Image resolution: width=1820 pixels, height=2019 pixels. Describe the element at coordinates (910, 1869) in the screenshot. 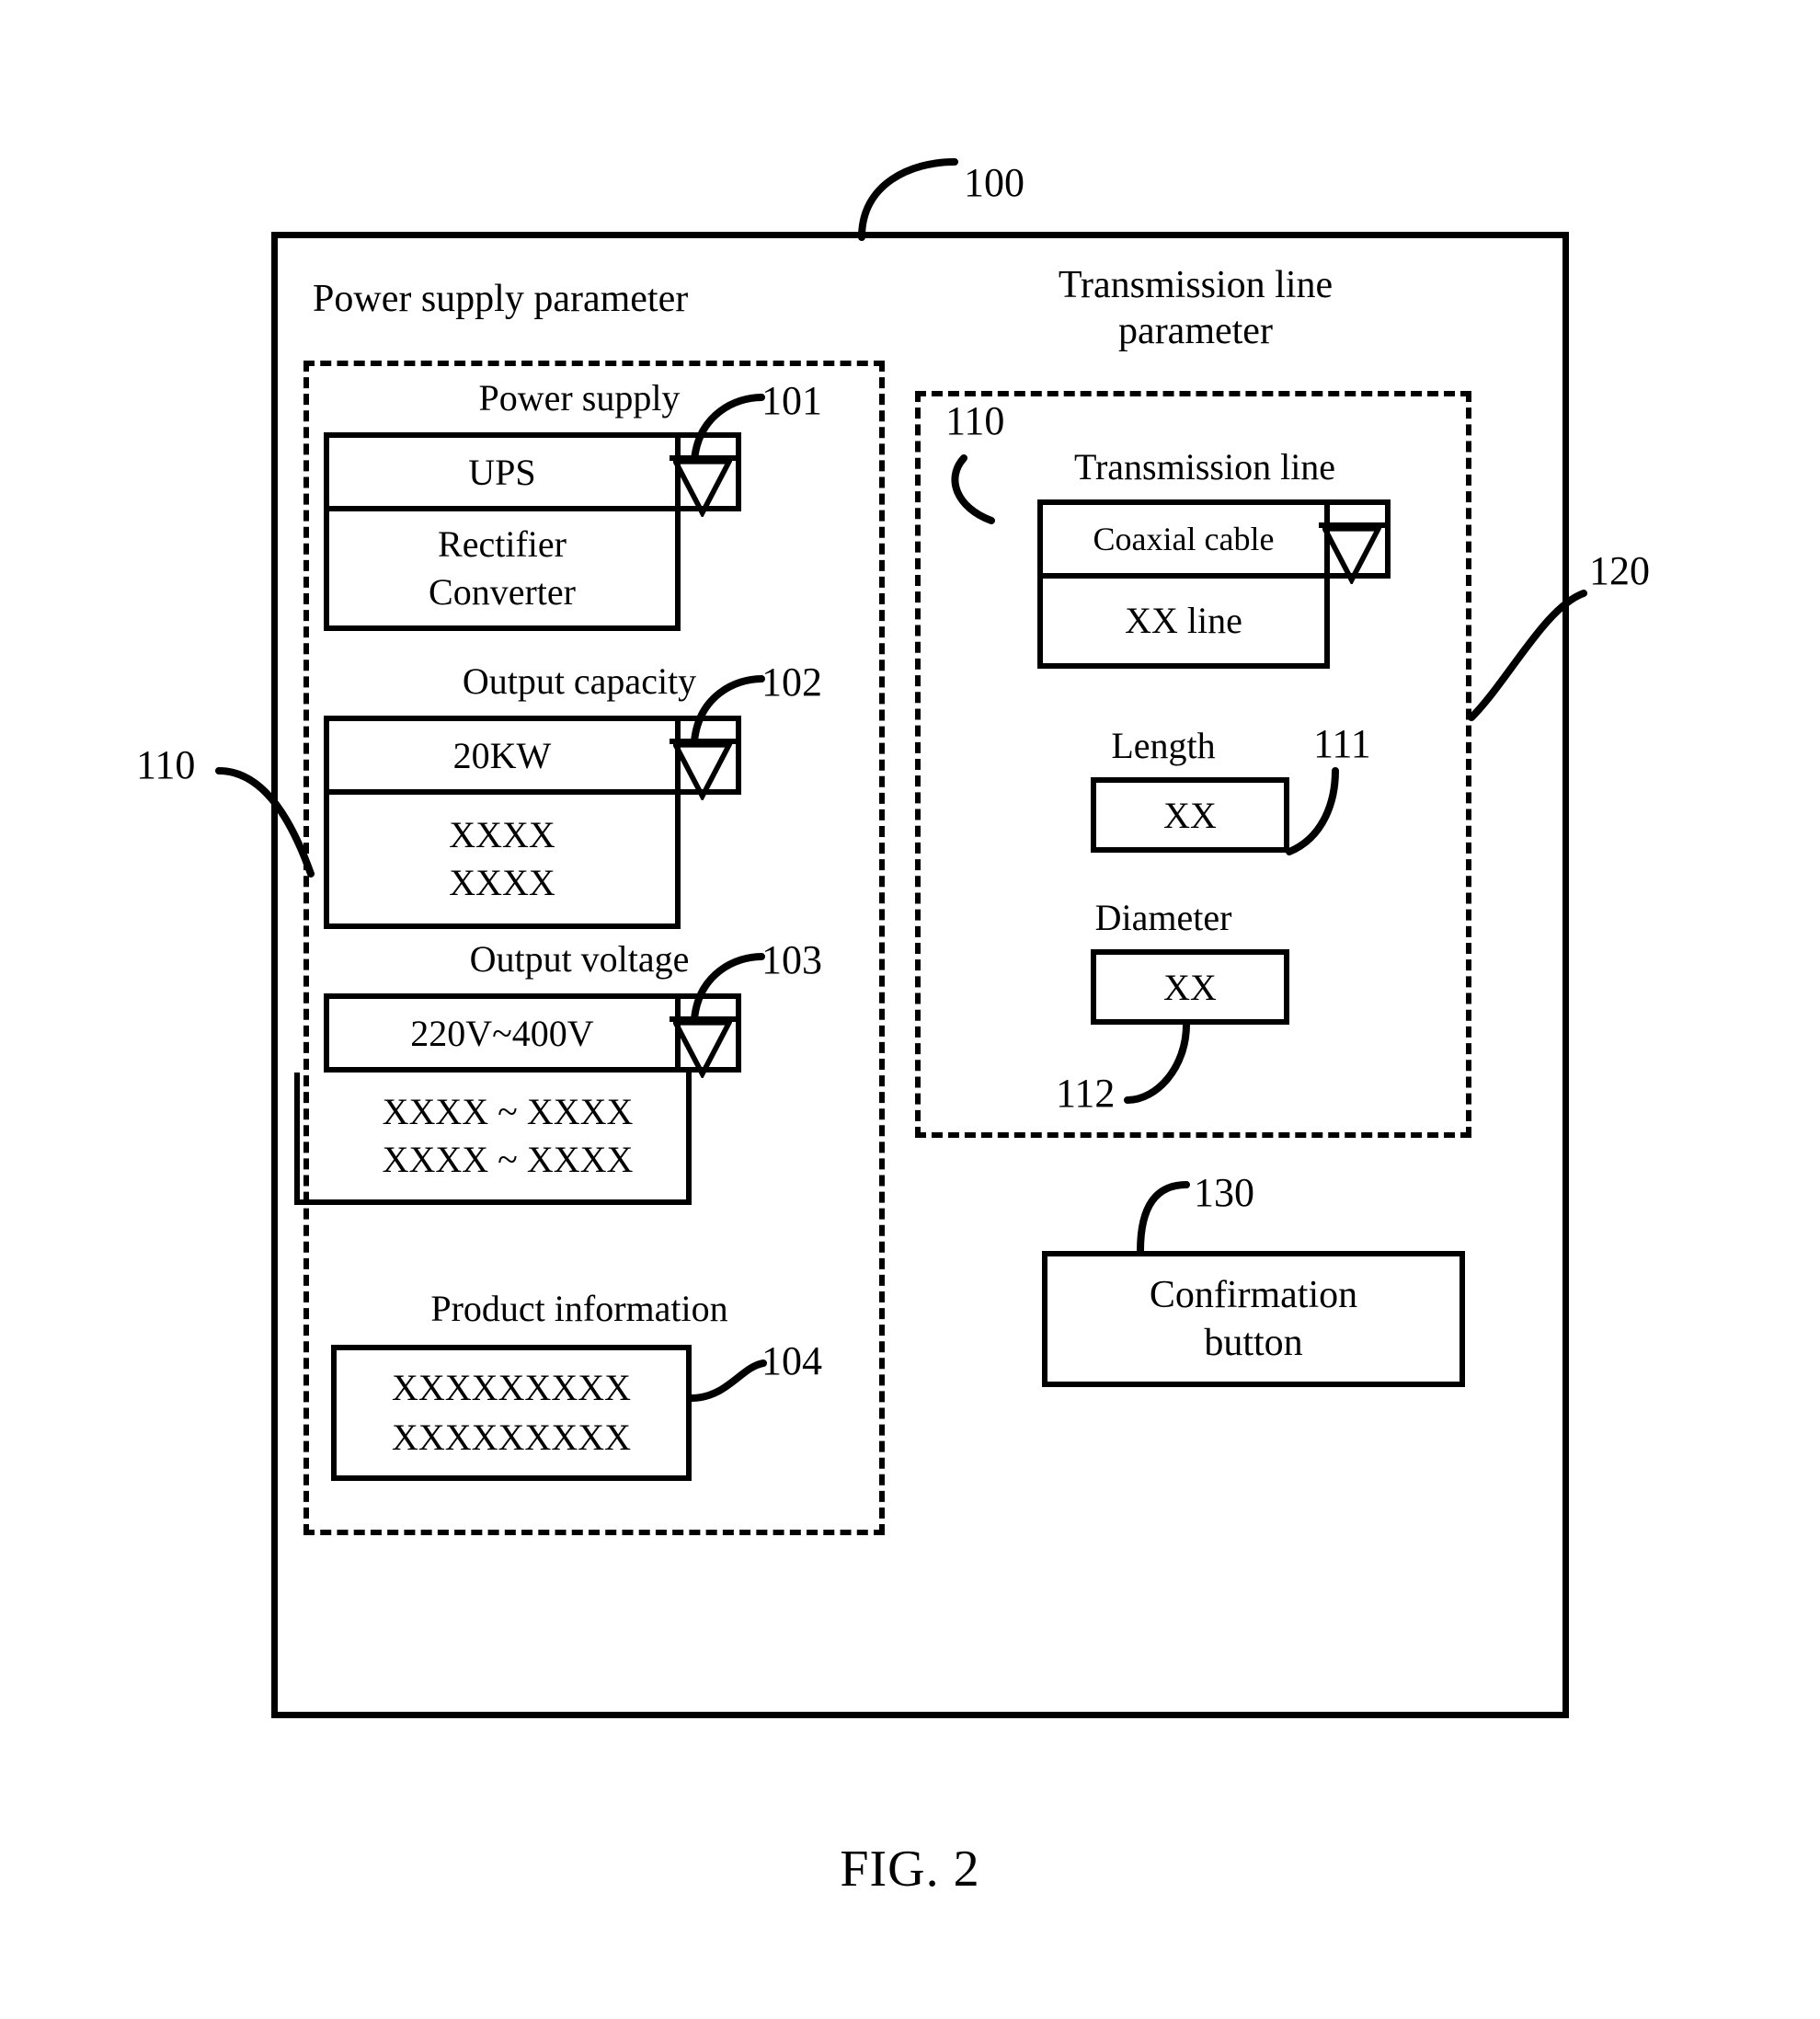

I see `figure-caption: FIG. 2` at that location.